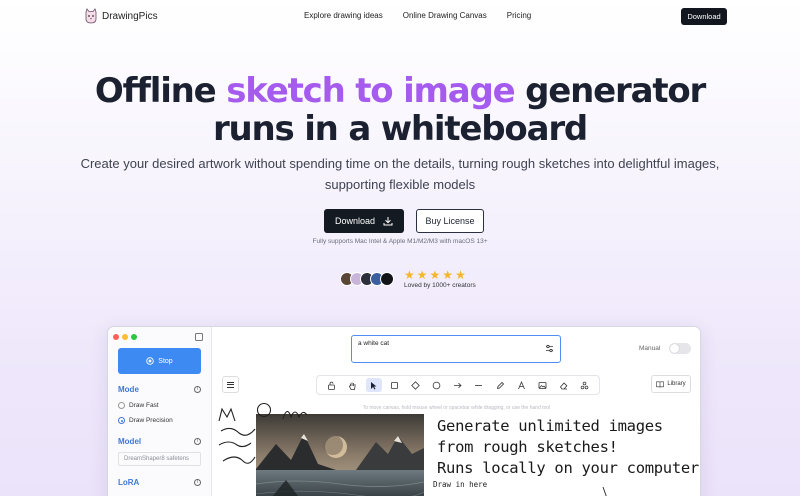 The height and width of the screenshot is (496, 800). Describe the element at coordinates (542, 385) in the screenshot. I see `image-icon` at that location.